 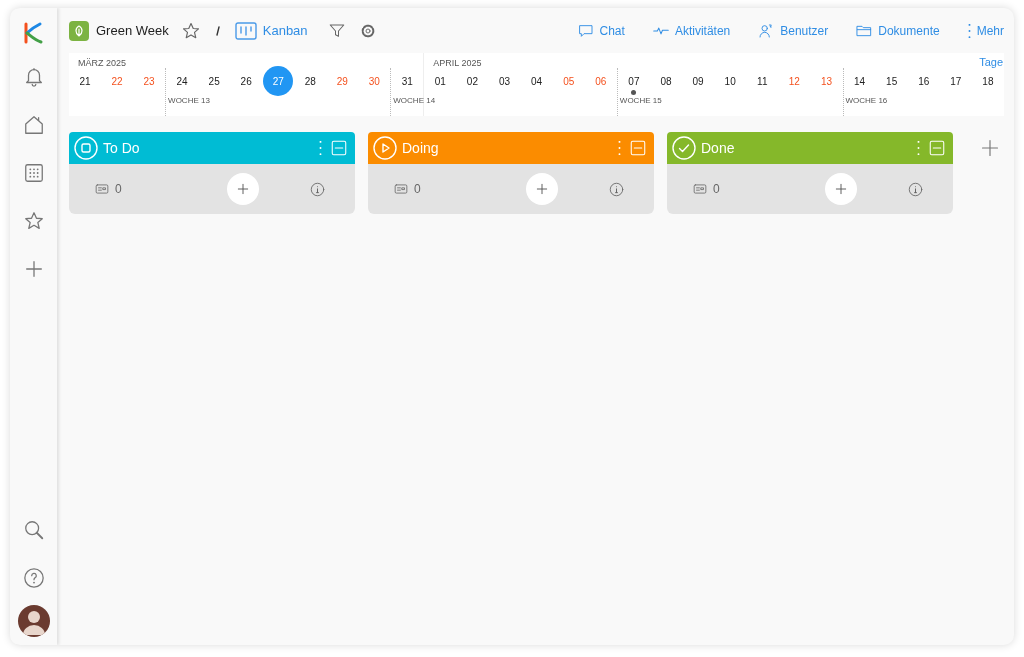 What do you see at coordinates (33, 173) in the screenshot?
I see `grid-icon` at bounding box center [33, 173].